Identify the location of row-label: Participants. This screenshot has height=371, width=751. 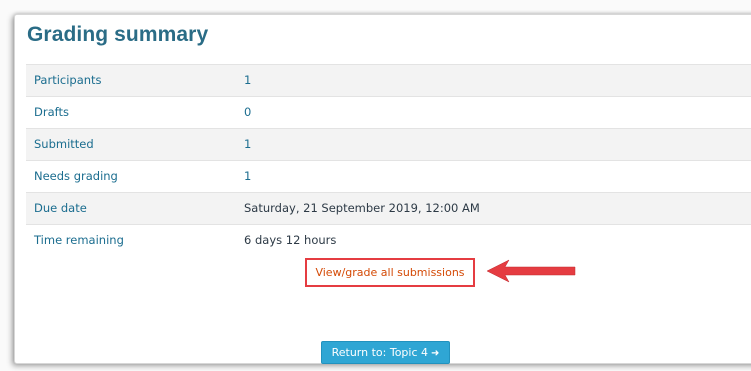
(135, 80).